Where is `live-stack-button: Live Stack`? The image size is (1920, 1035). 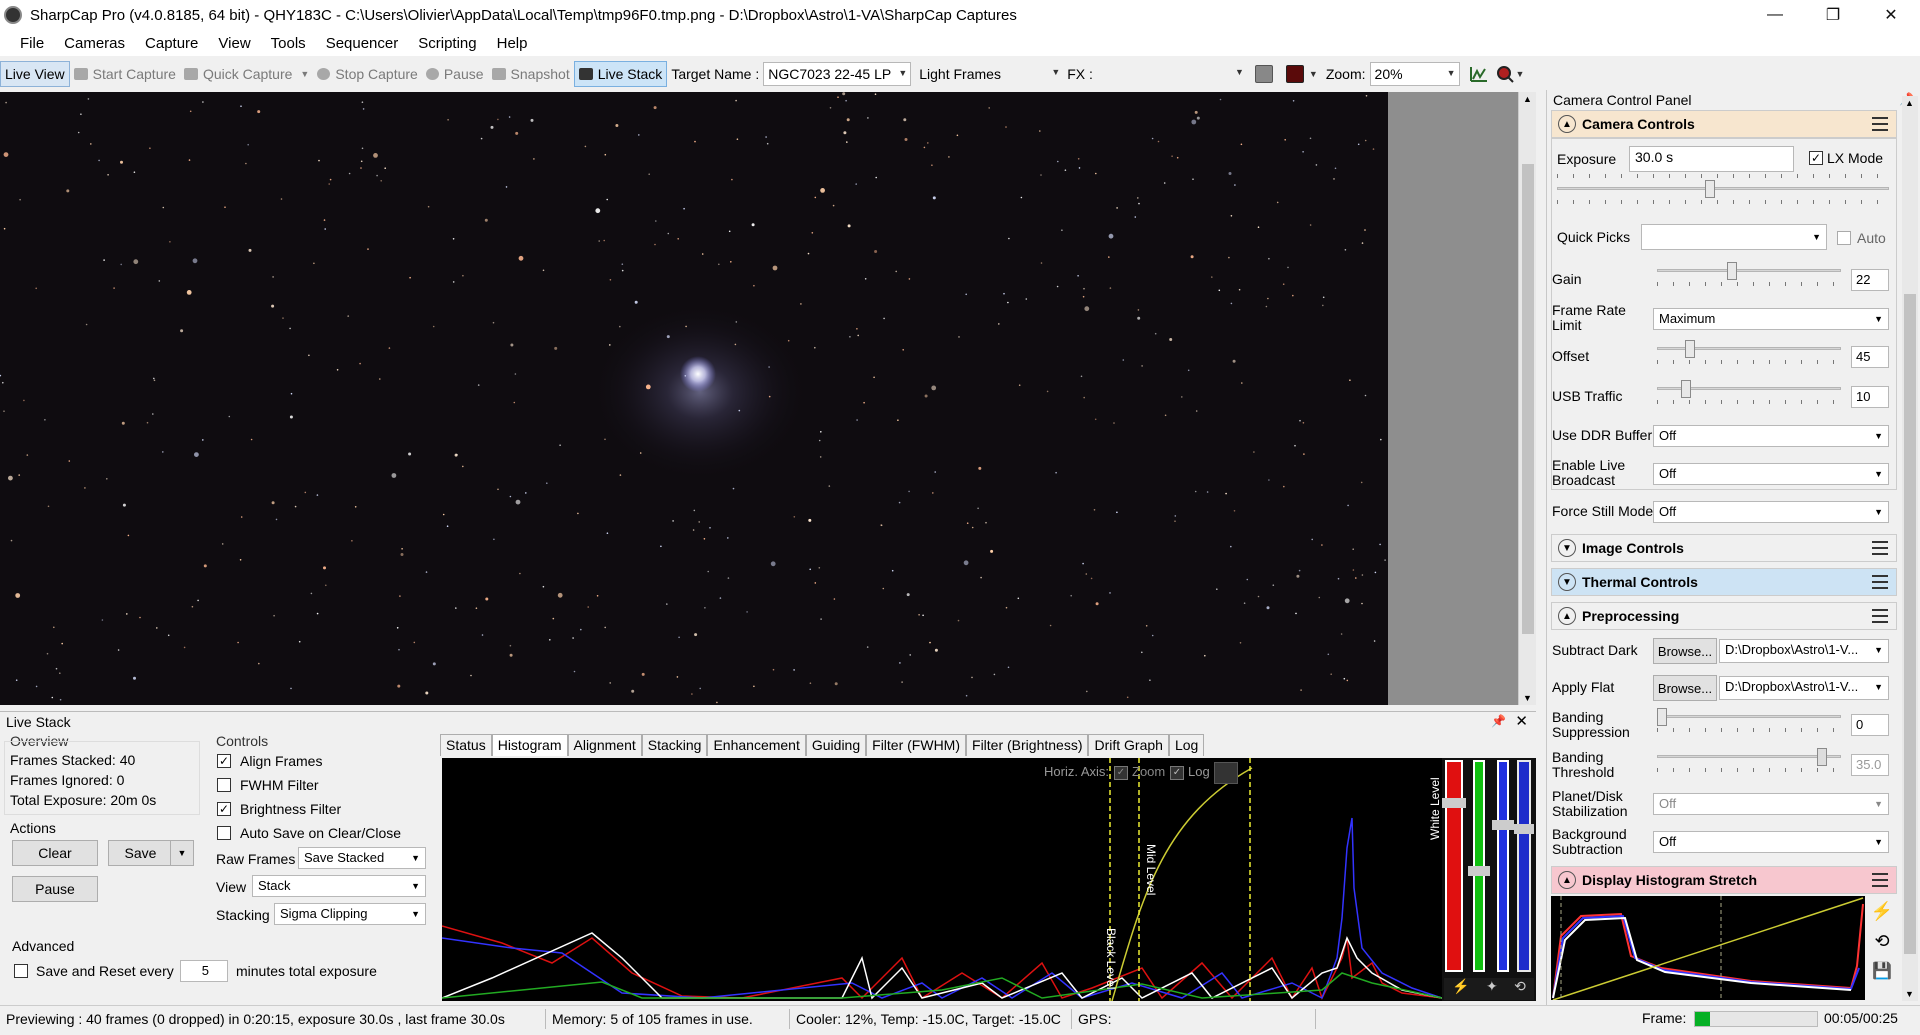
live-stack-button: Live Stack is located at coordinates (620, 74).